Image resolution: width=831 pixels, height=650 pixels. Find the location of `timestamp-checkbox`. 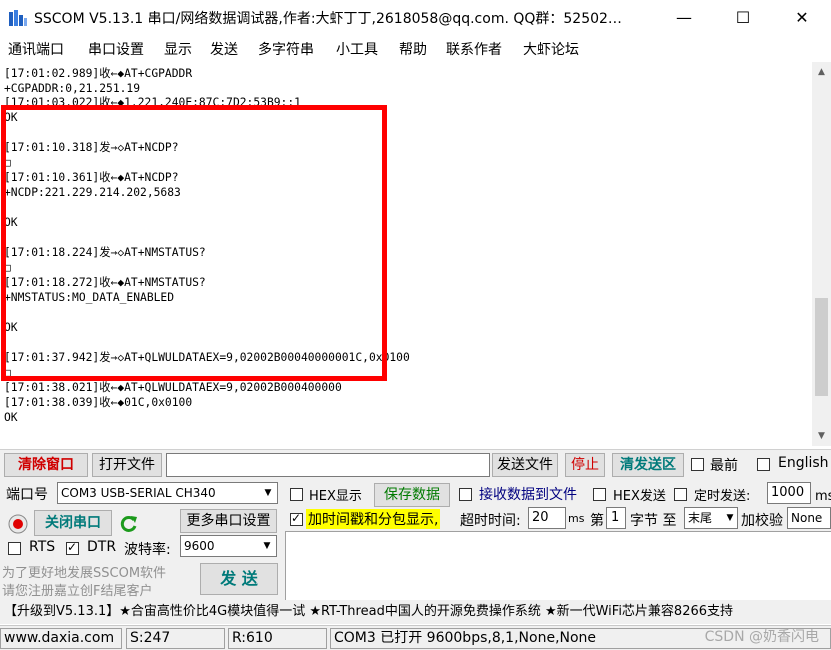

timestamp-checkbox is located at coordinates (296, 518).